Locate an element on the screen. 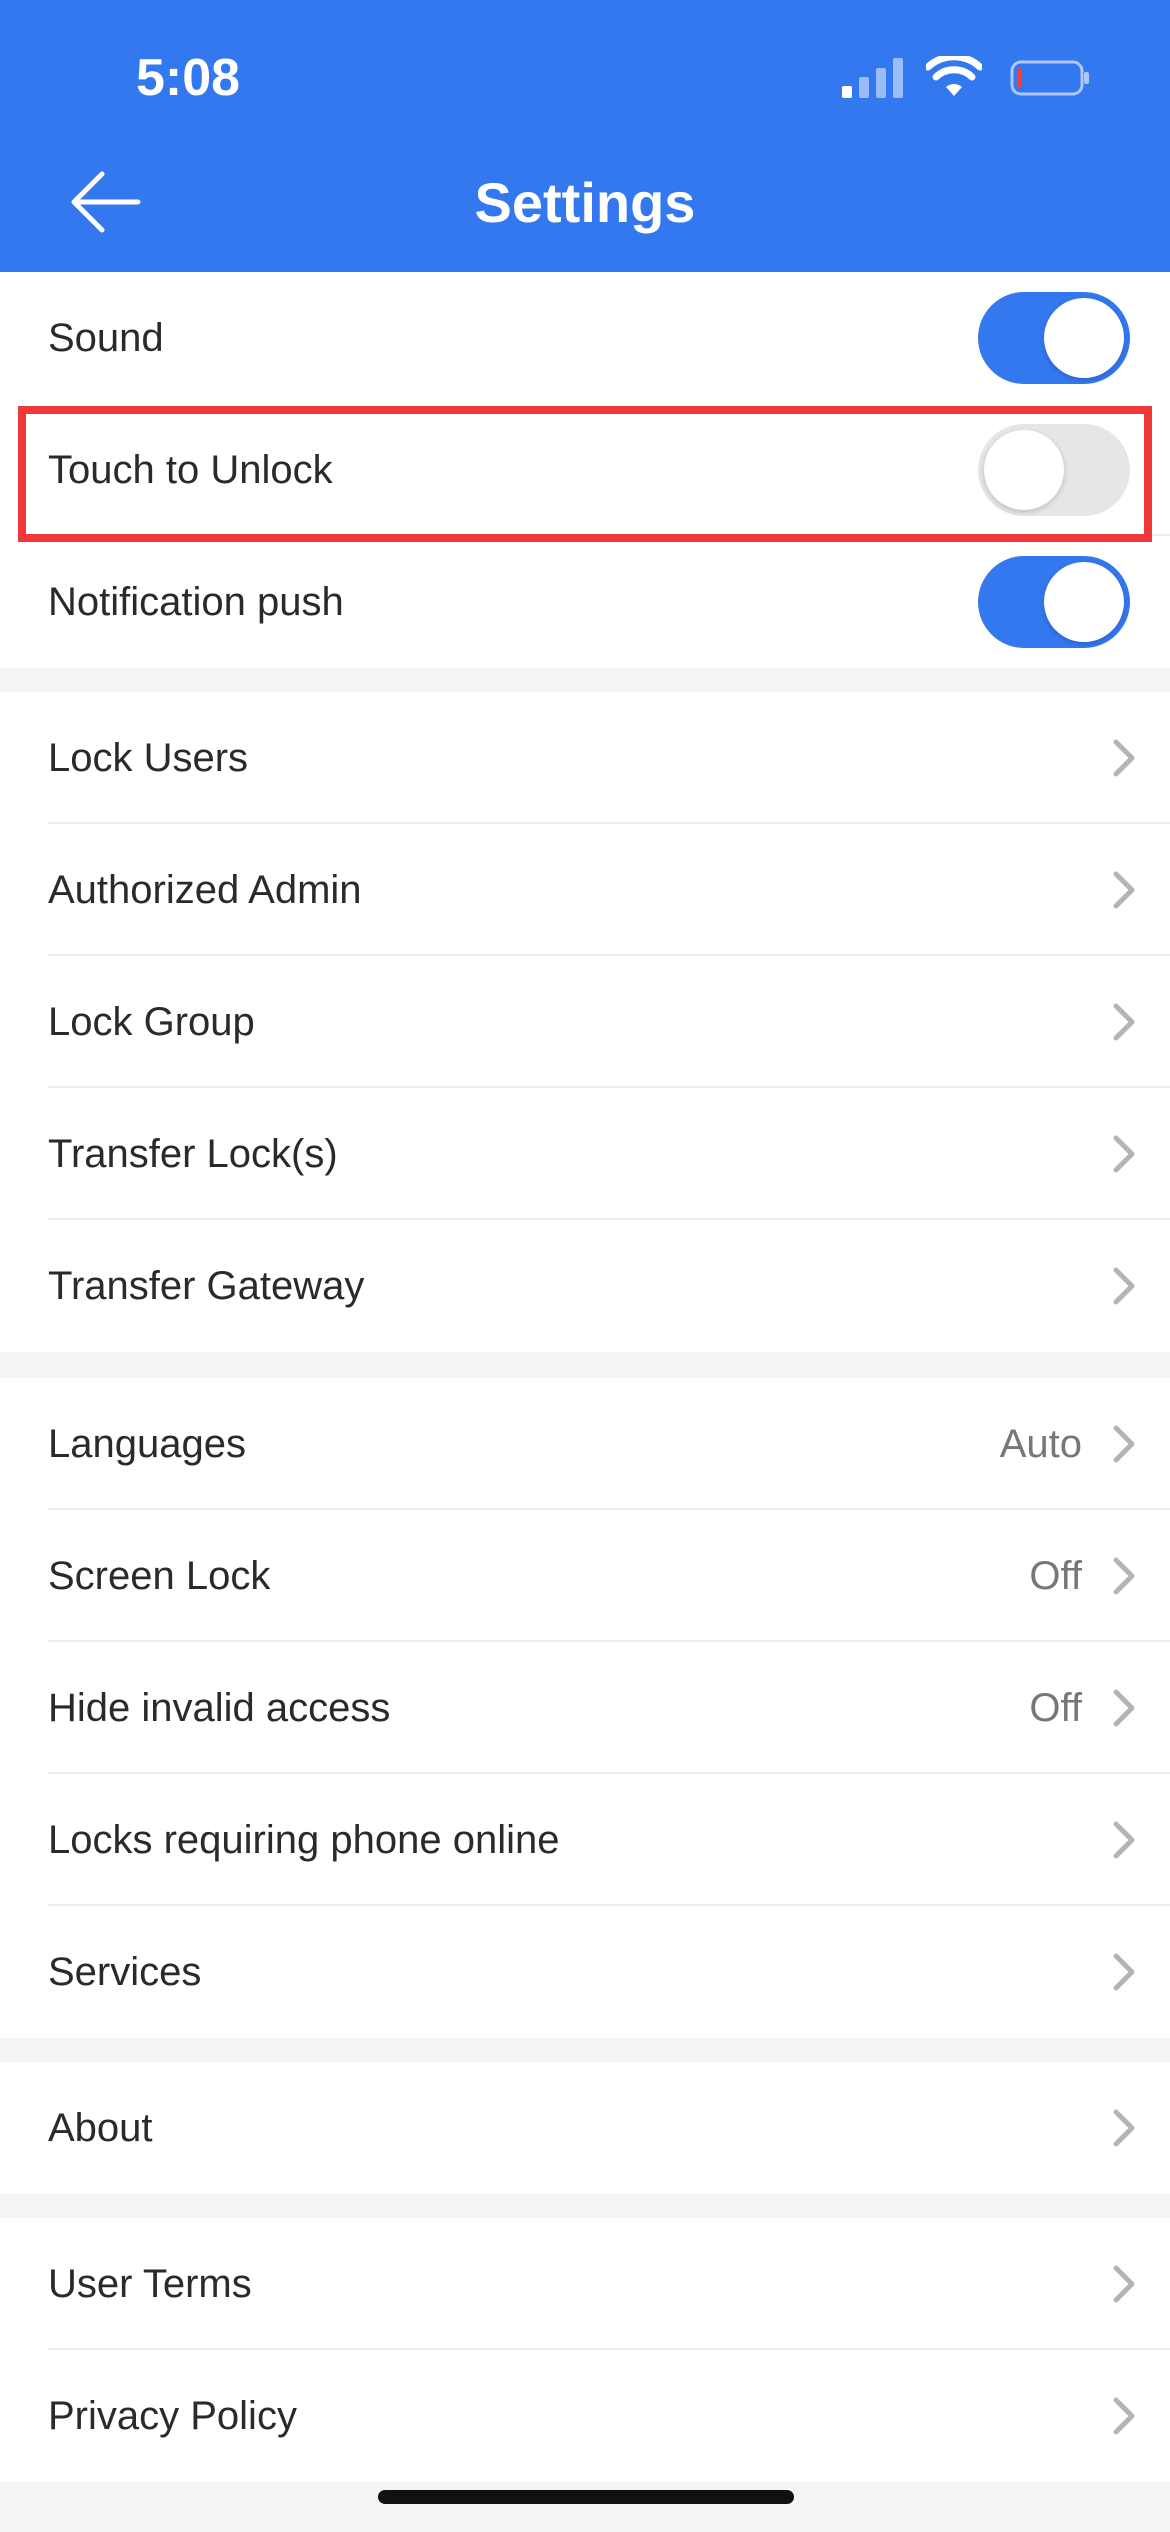 The width and height of the screenshot is (1170, 2532). wifi-icon is located at coordinates (954, 76).